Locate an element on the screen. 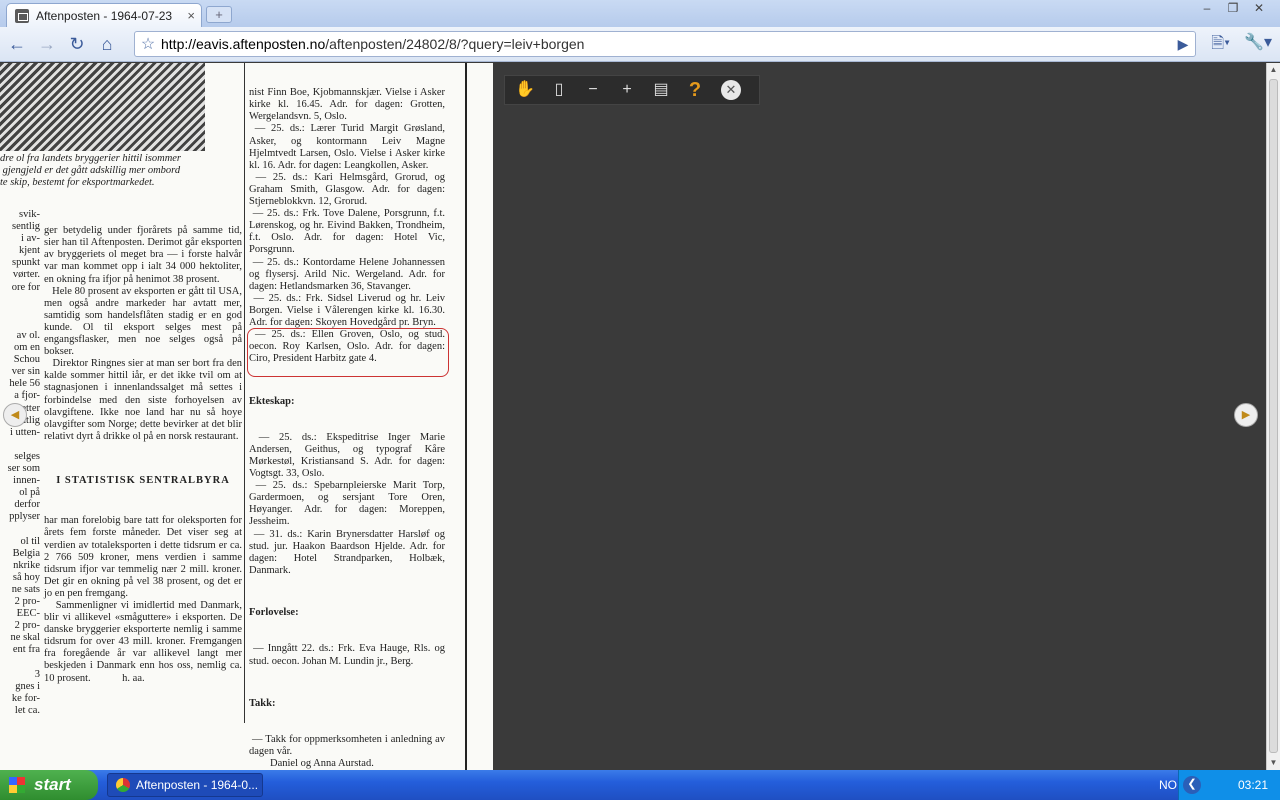  article-subheading: I STATISTISK SENTRALBYRA is located at coordinates (143, 481).